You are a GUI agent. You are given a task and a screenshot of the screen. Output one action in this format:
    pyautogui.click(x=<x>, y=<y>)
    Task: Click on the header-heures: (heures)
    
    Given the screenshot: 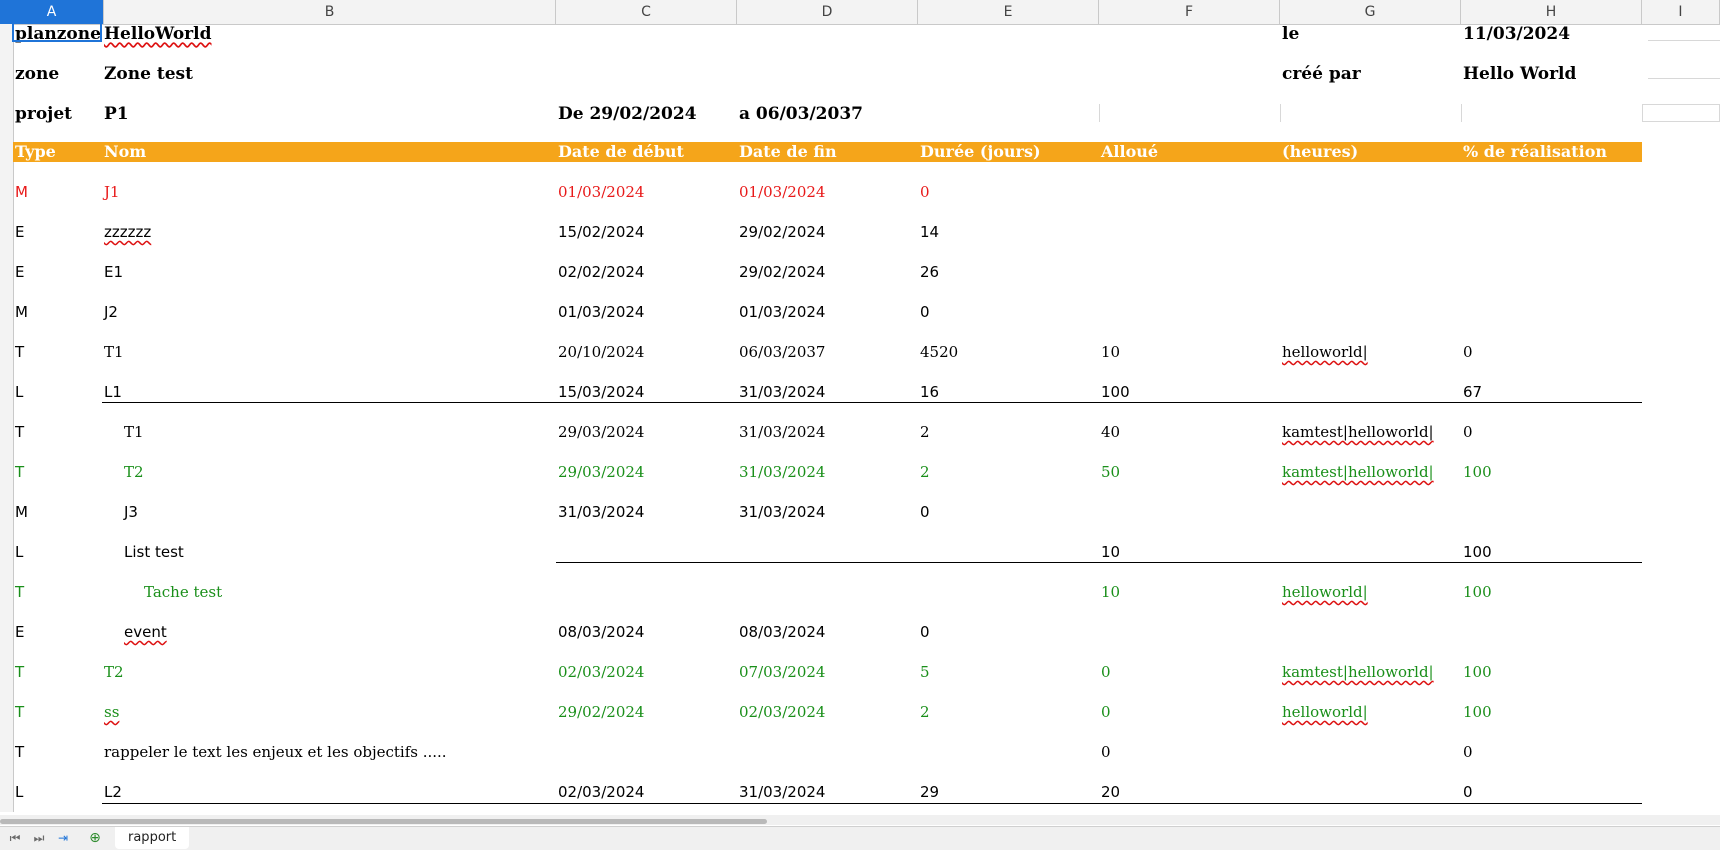 What is the action you would take?
    pyautogui.click(x=1319, y=152)
    